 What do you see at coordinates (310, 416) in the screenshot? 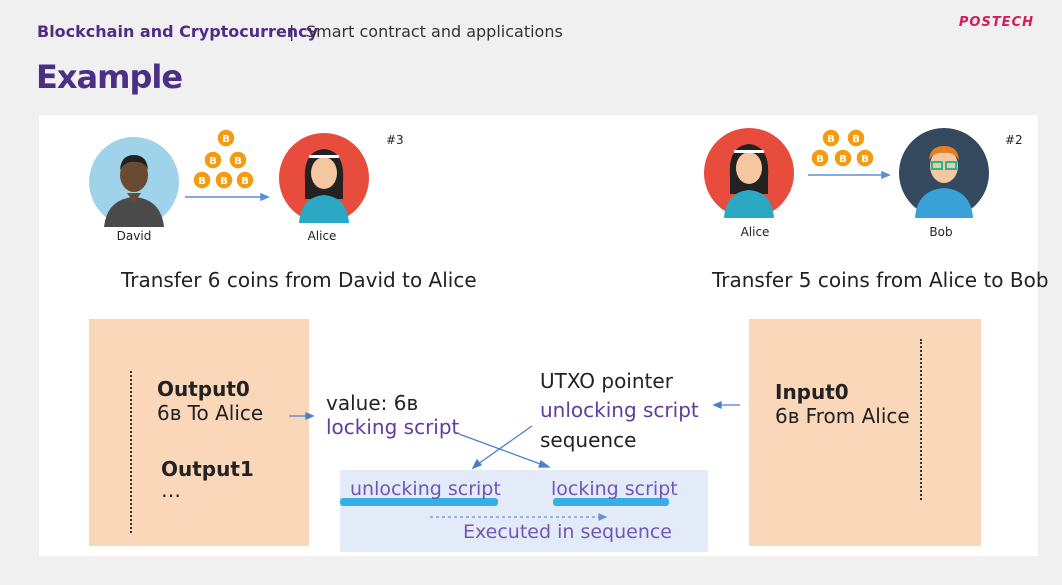
I see `arrow-right-icon` at bounding box center [310, 416].